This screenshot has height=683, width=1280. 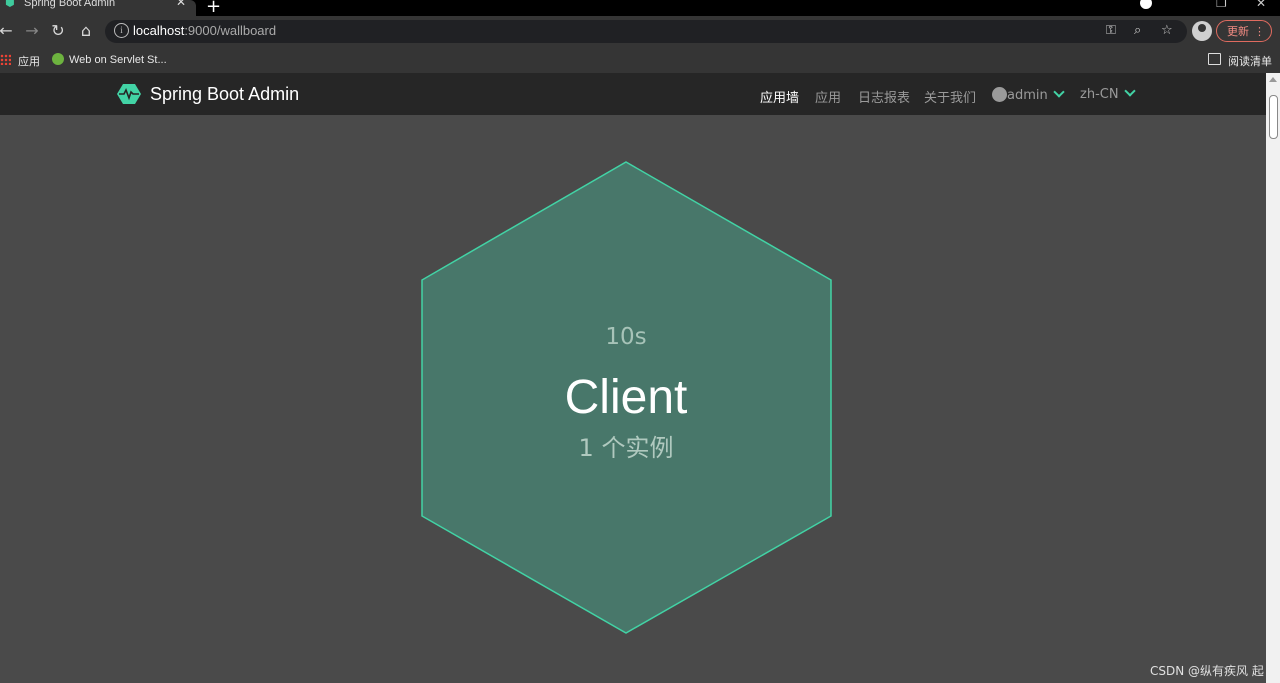 I want to click on scroll-up-icon, so click(x=1273, y=79).